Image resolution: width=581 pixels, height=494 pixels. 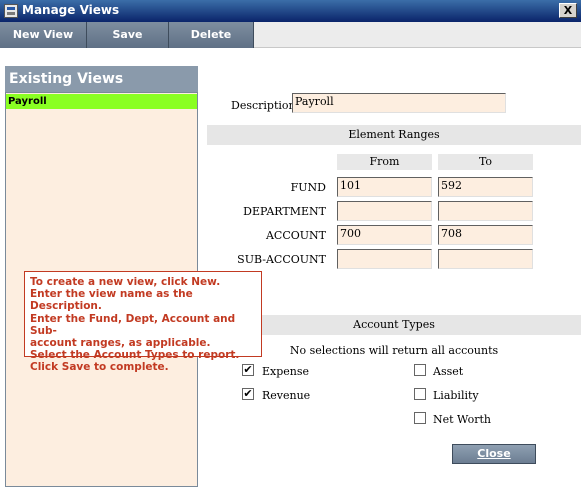 What do you see at coordinates (456, 395) in the screenshot?
I see `liability-label: Liability` at bounding box center [456, 395].